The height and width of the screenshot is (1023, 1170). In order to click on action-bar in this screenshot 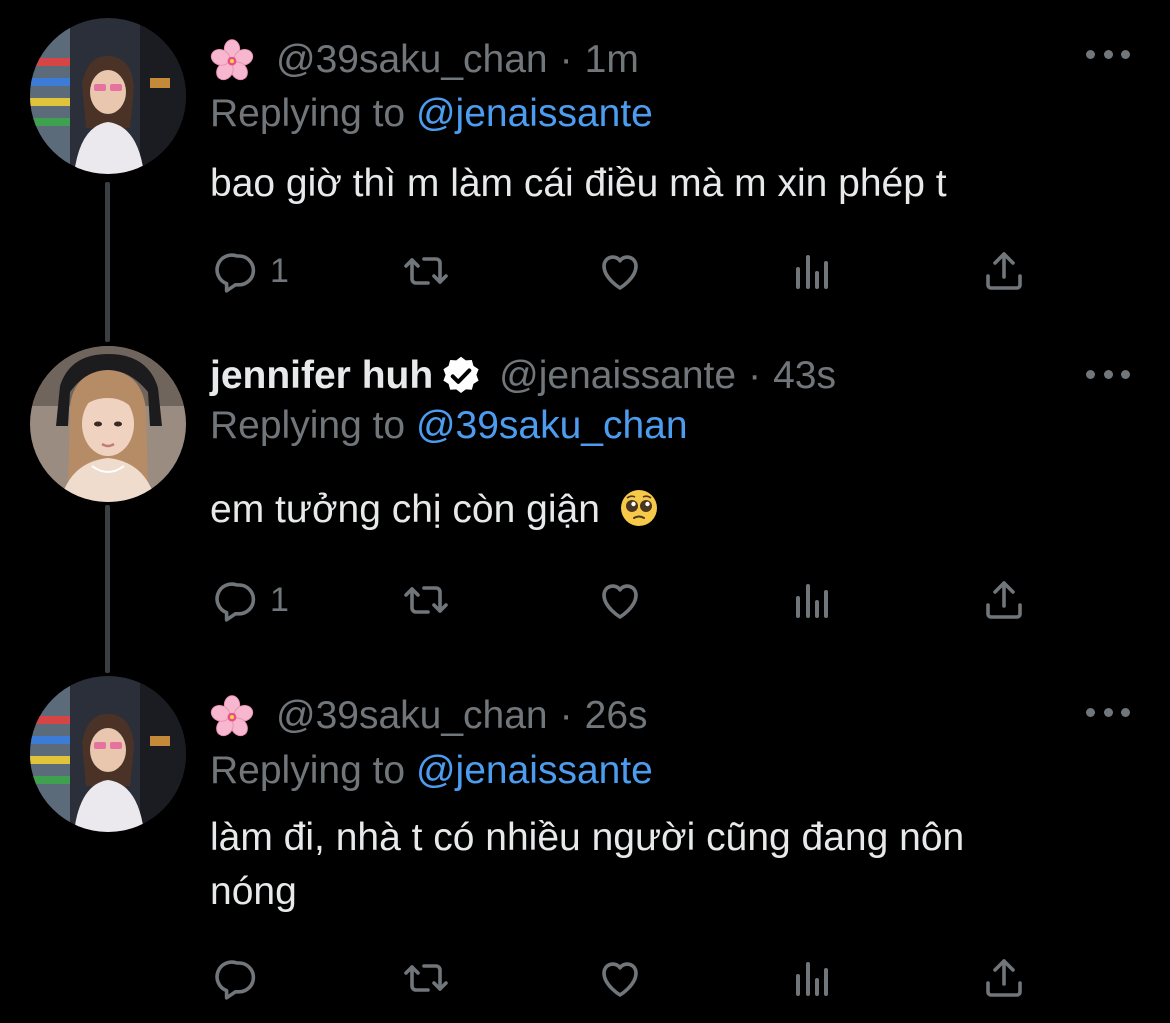, I will do `click(625, 978)`.